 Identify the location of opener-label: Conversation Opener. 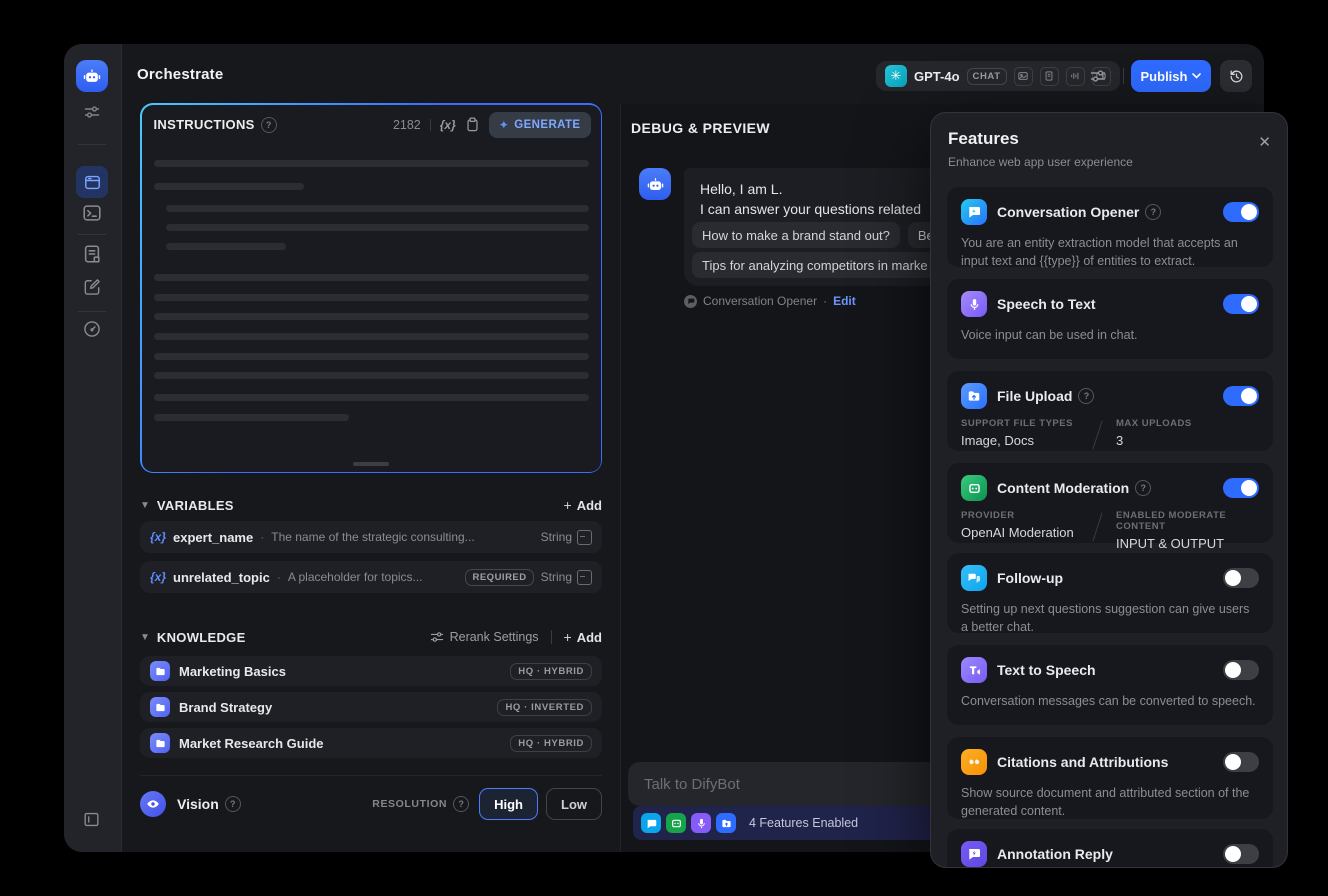
(760, 301).